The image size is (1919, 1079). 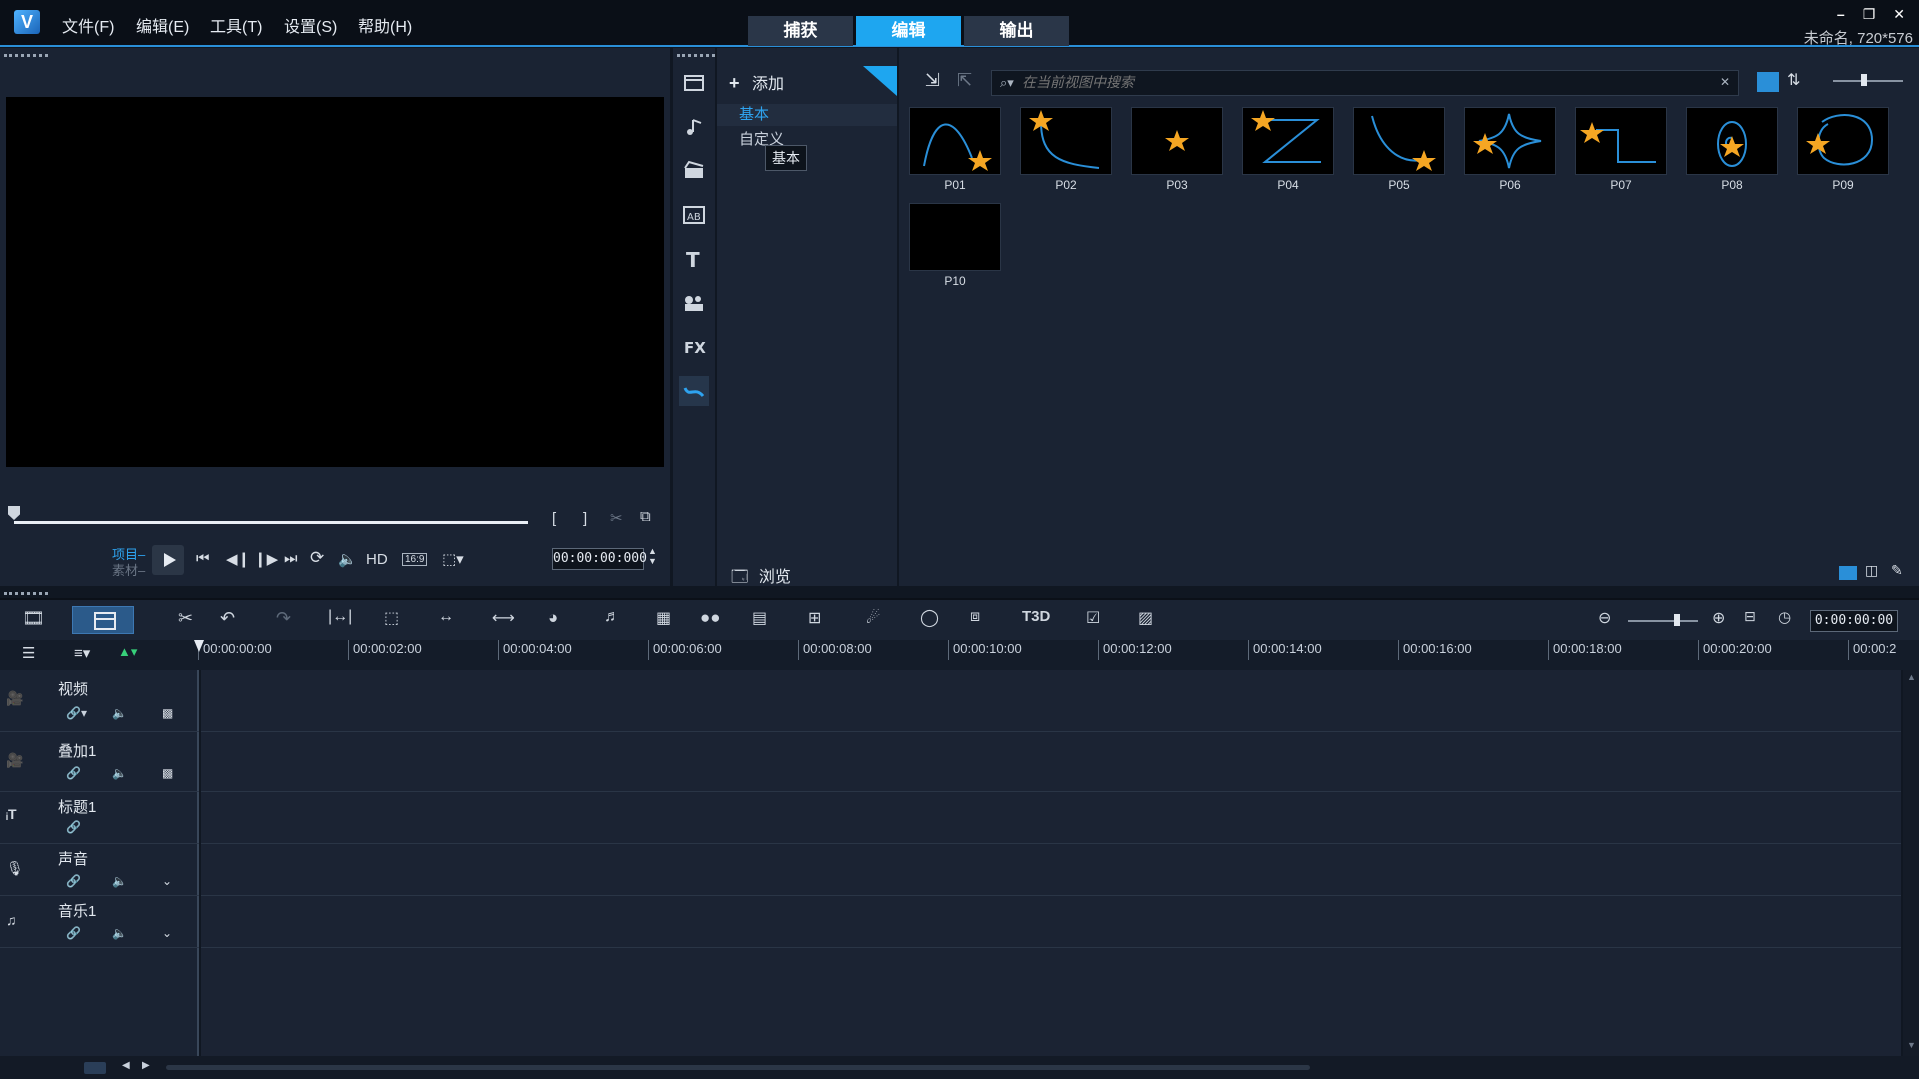 What do you see at coordinates (168, 560) in the screenshot?
I see `play-button` at bounding box center [168, 560].